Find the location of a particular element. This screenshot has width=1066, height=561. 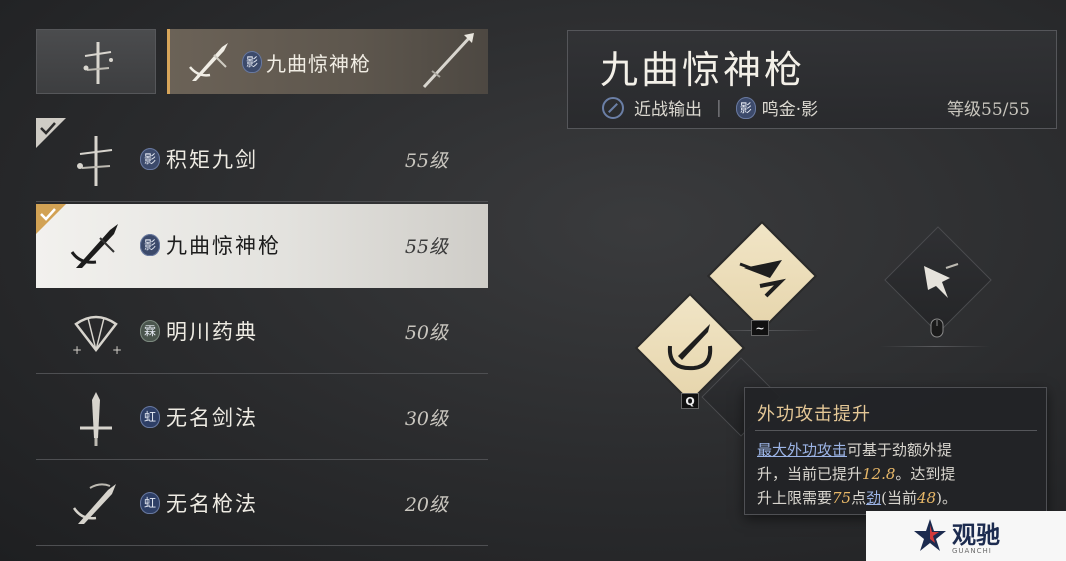

school-label: 鸣金·影 is located at coordinates (790, 110).